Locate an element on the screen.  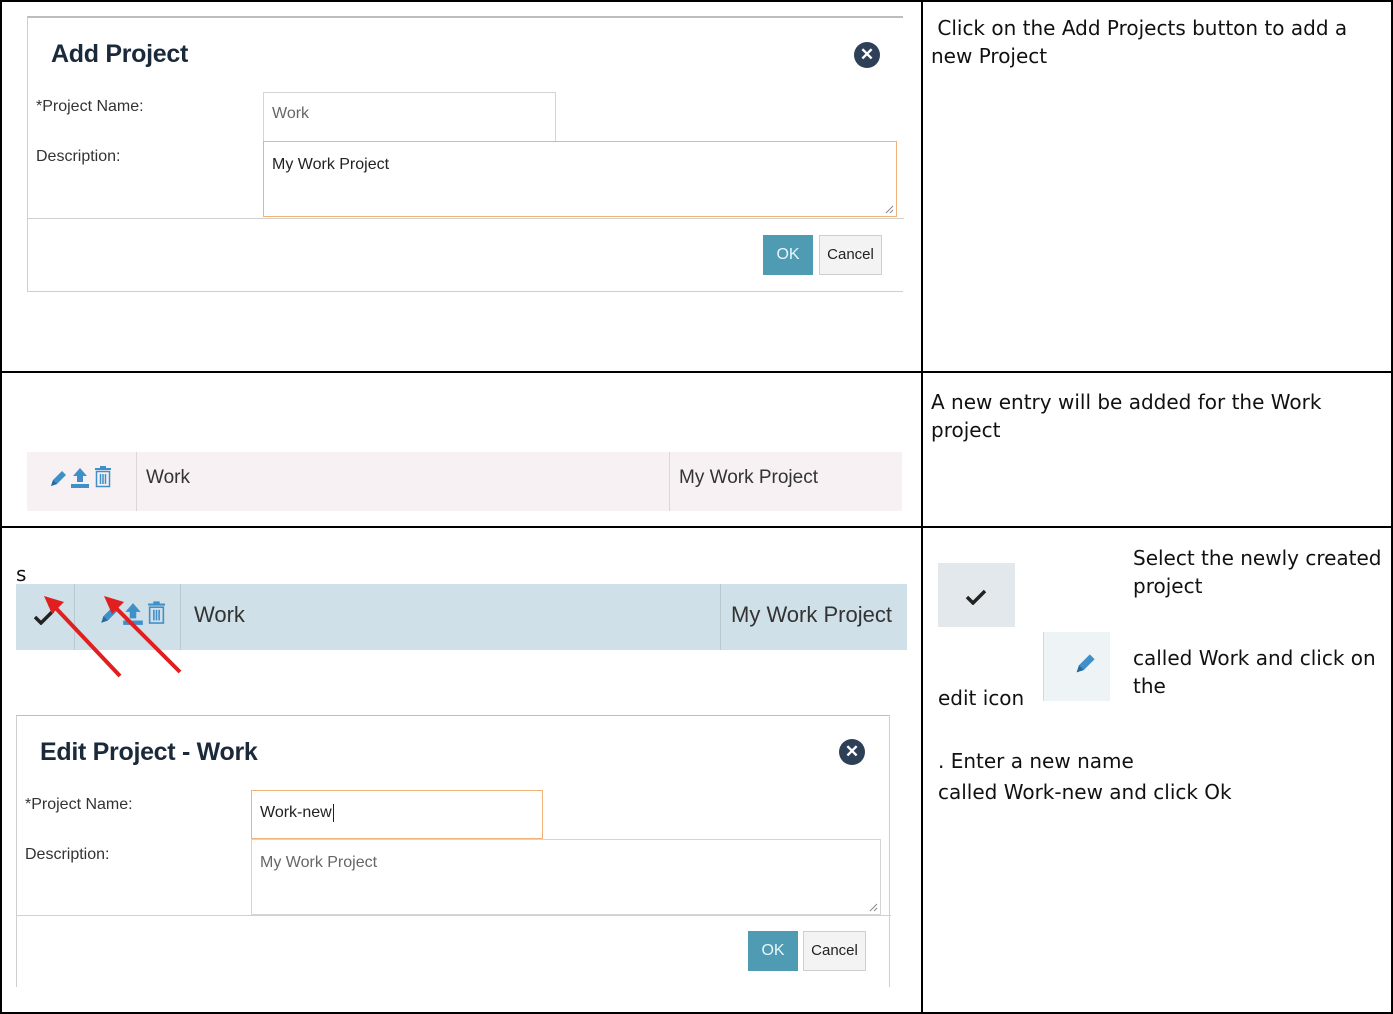
instruction-enter-new-name: . Enter a new name is located at coordinates (1036, 761).